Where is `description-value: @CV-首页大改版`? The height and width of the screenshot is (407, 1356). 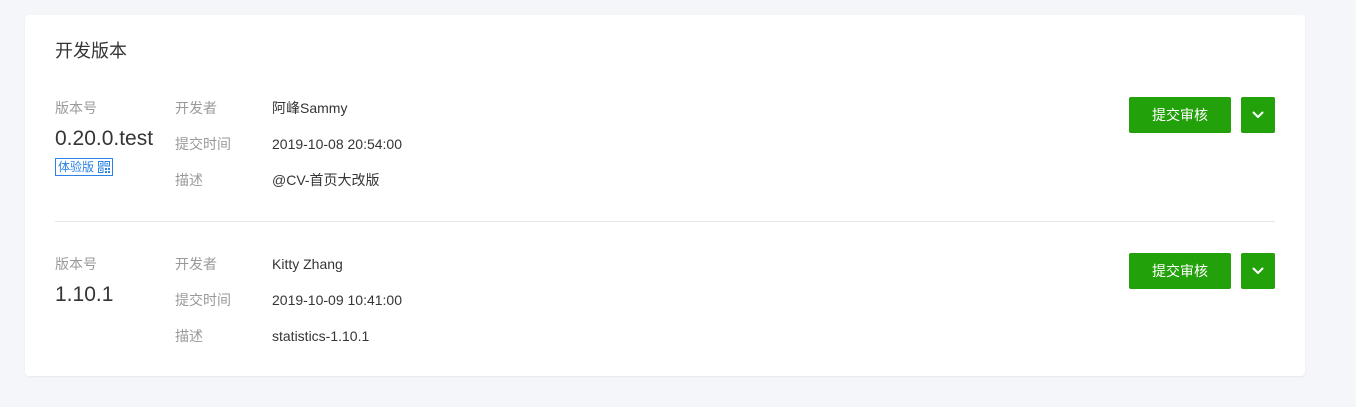 description-value: @CV-首页大改版 is located at coordinates (326, 180).